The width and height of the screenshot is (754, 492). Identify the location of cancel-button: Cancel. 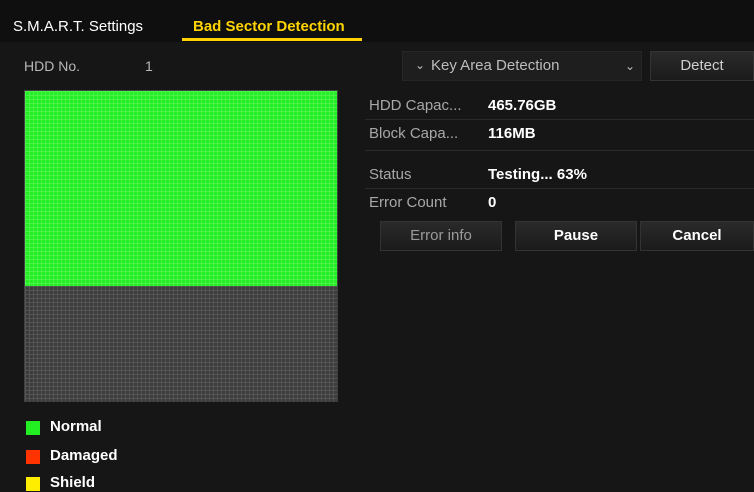
(697, 236).